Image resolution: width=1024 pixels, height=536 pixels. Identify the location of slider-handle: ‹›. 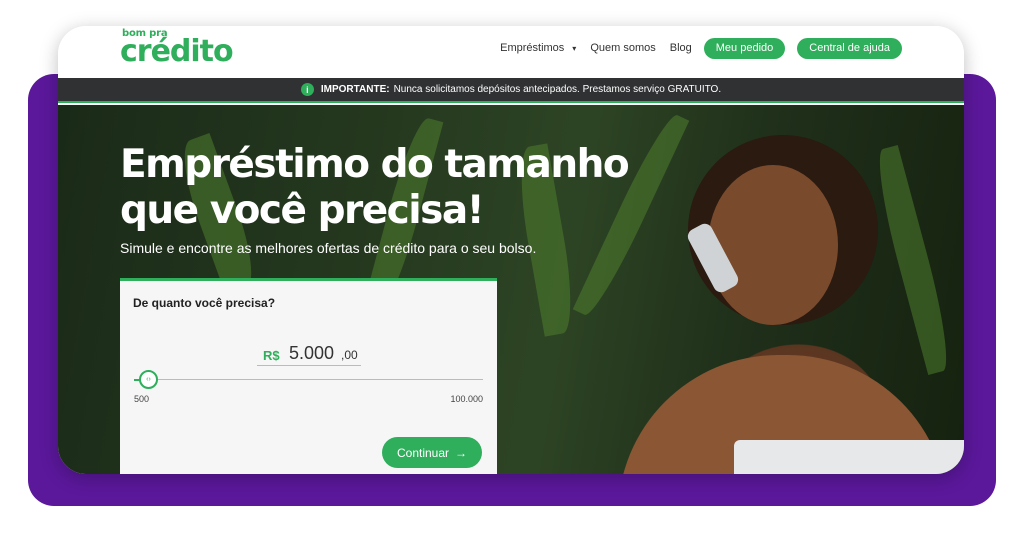
(148, 379).